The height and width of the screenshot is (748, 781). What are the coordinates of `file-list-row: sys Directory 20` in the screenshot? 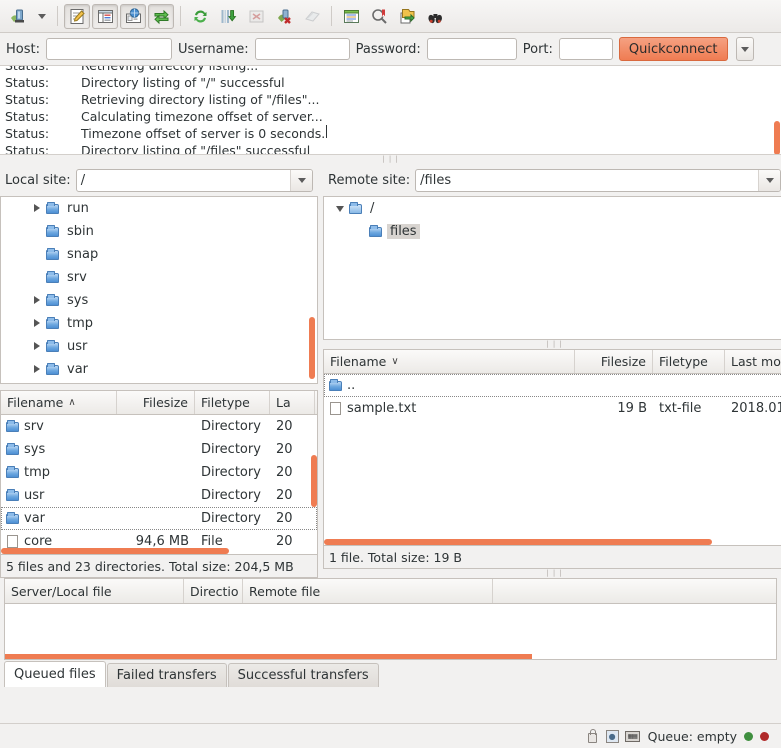 It's located at (159, 449).